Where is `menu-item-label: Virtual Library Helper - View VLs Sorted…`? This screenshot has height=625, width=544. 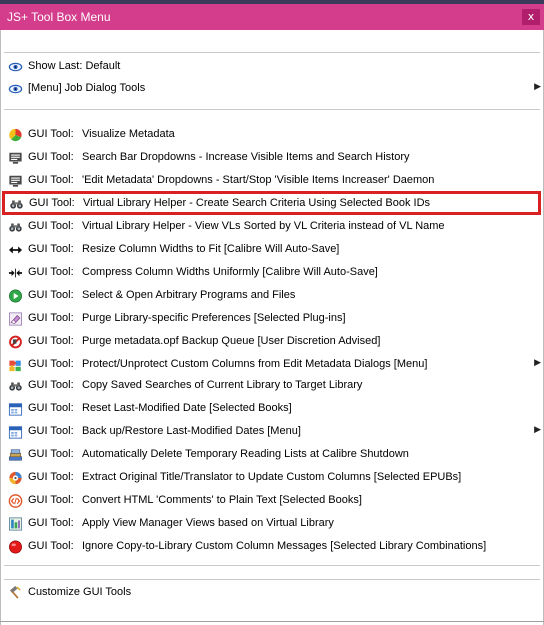
menu-item-label: Virtual Library Helper - View VLs Sorted… is located at coordinates (263, 226).